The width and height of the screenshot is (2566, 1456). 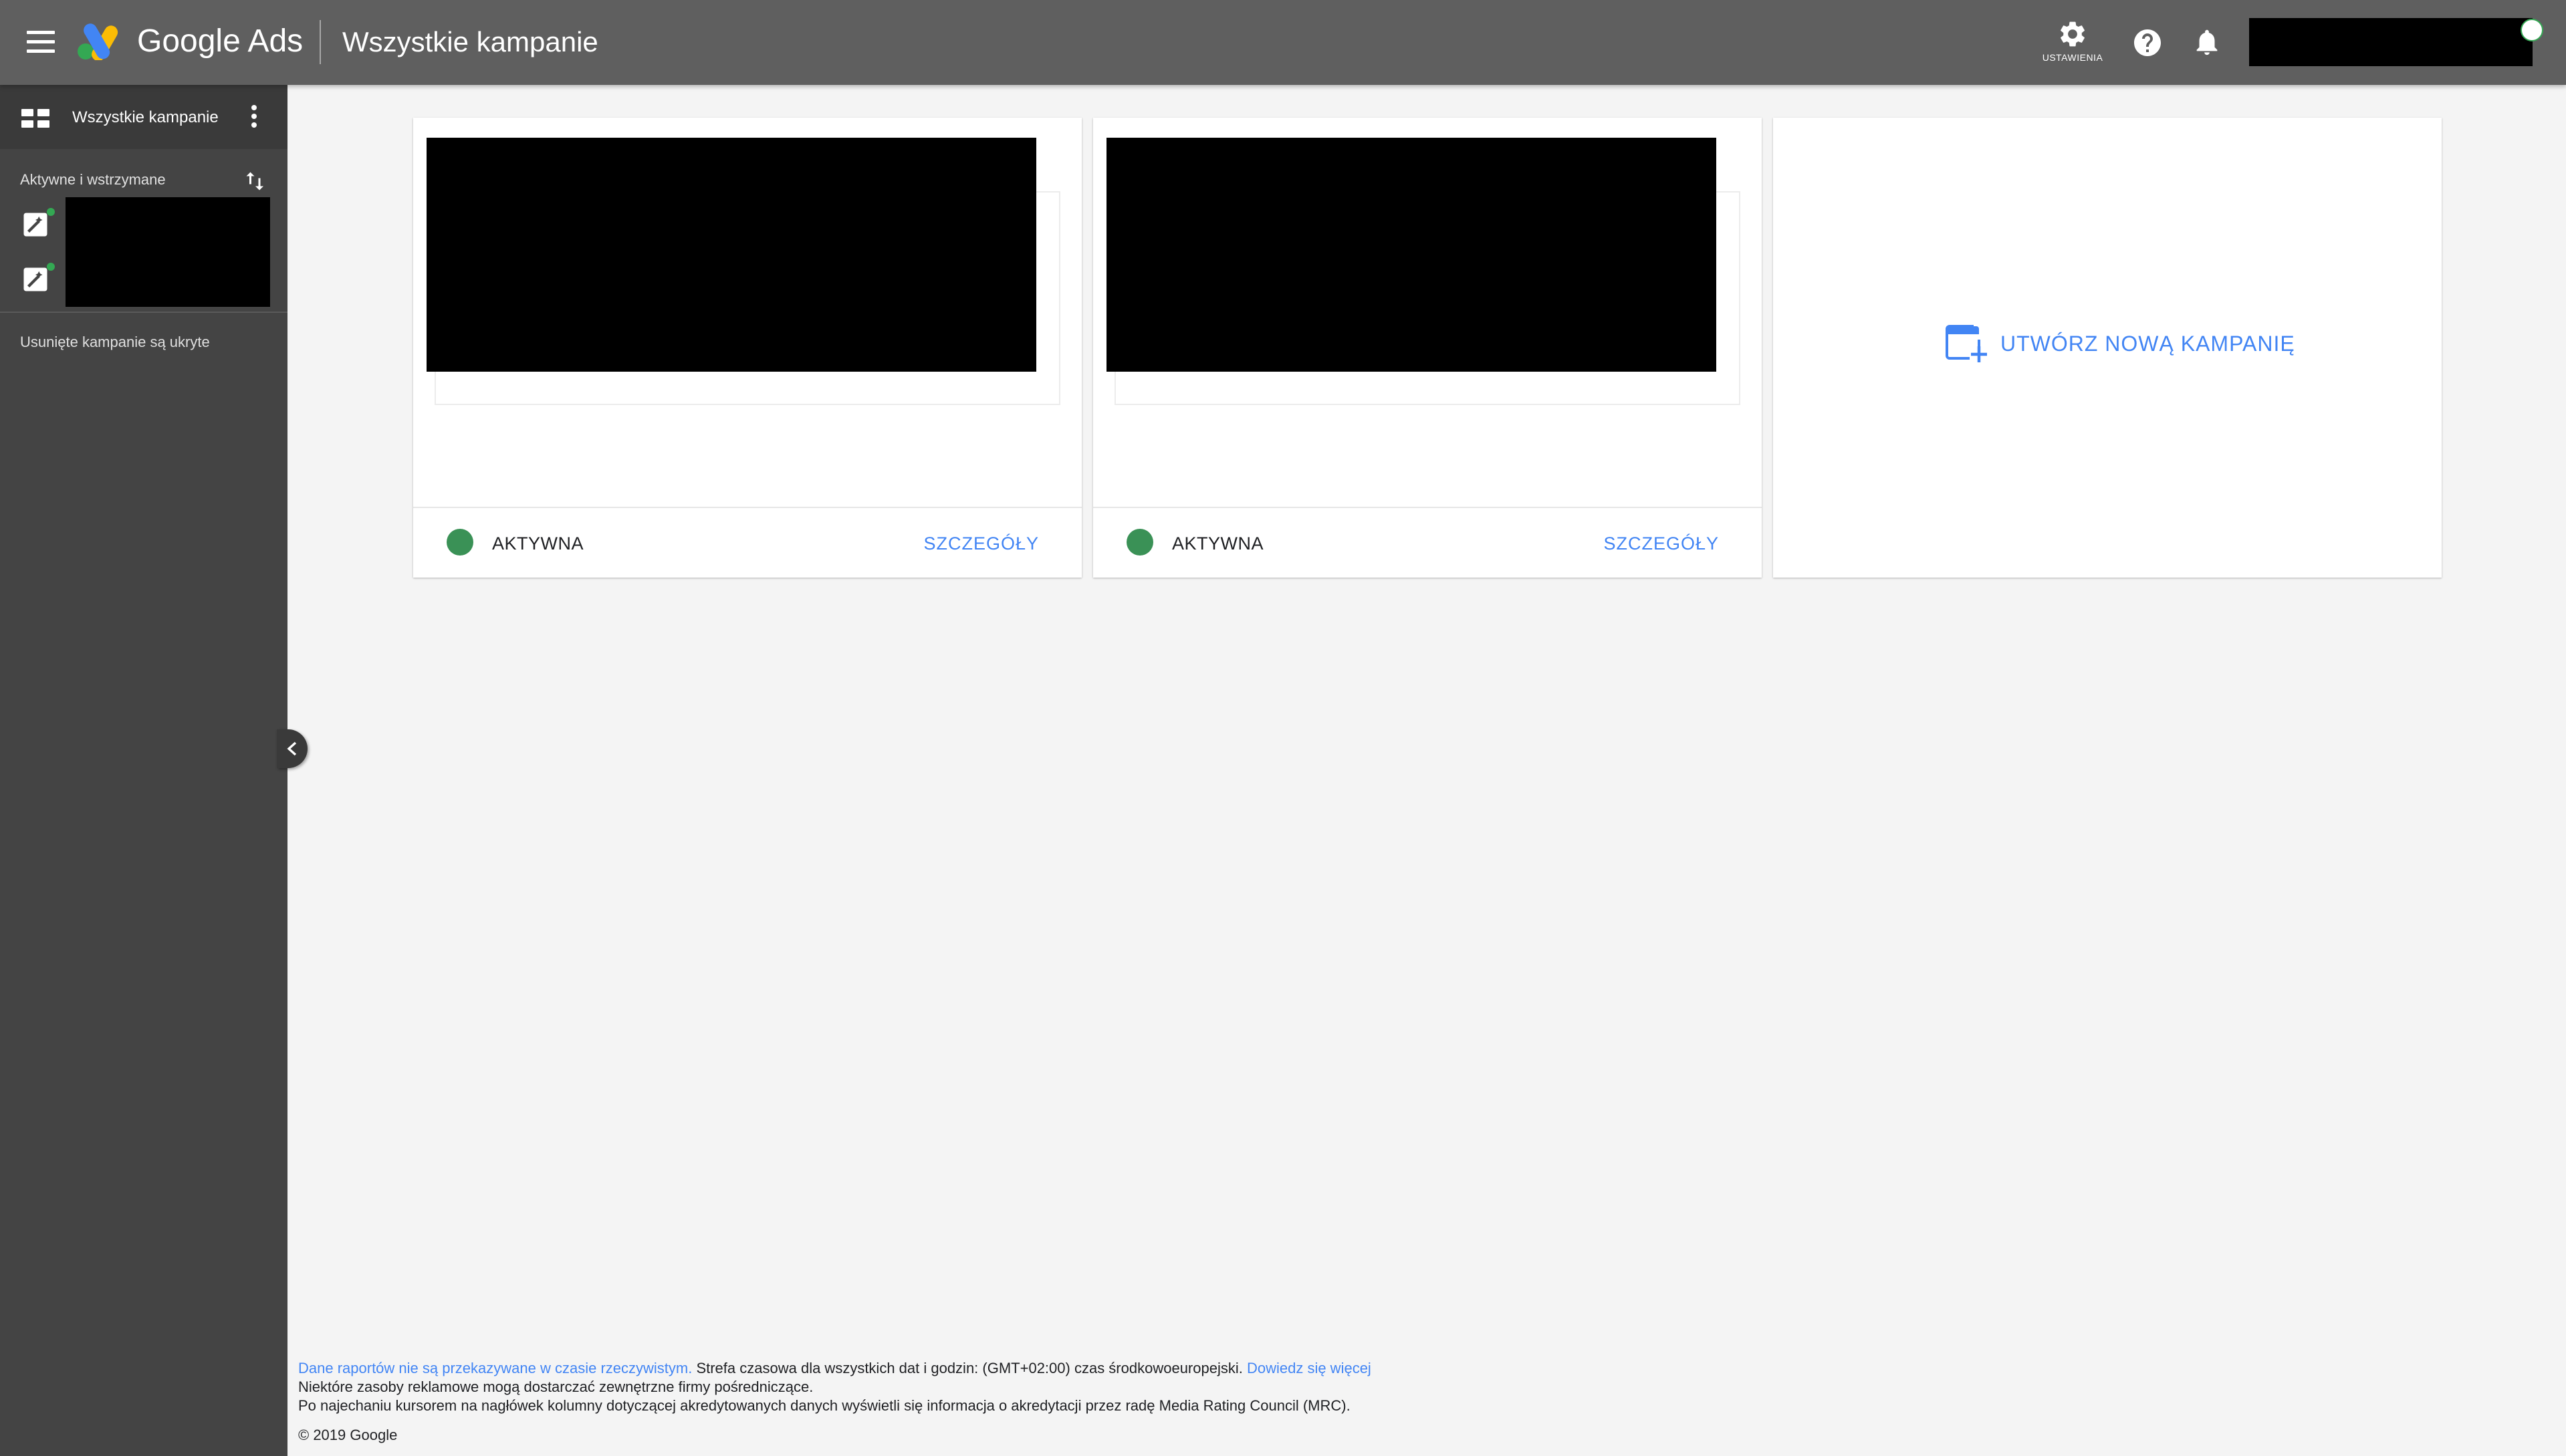 I want to click on create-campaign-card: UTWÓRZ NOWĄ KAMPANIĘ, so click(x=2107, y=348).